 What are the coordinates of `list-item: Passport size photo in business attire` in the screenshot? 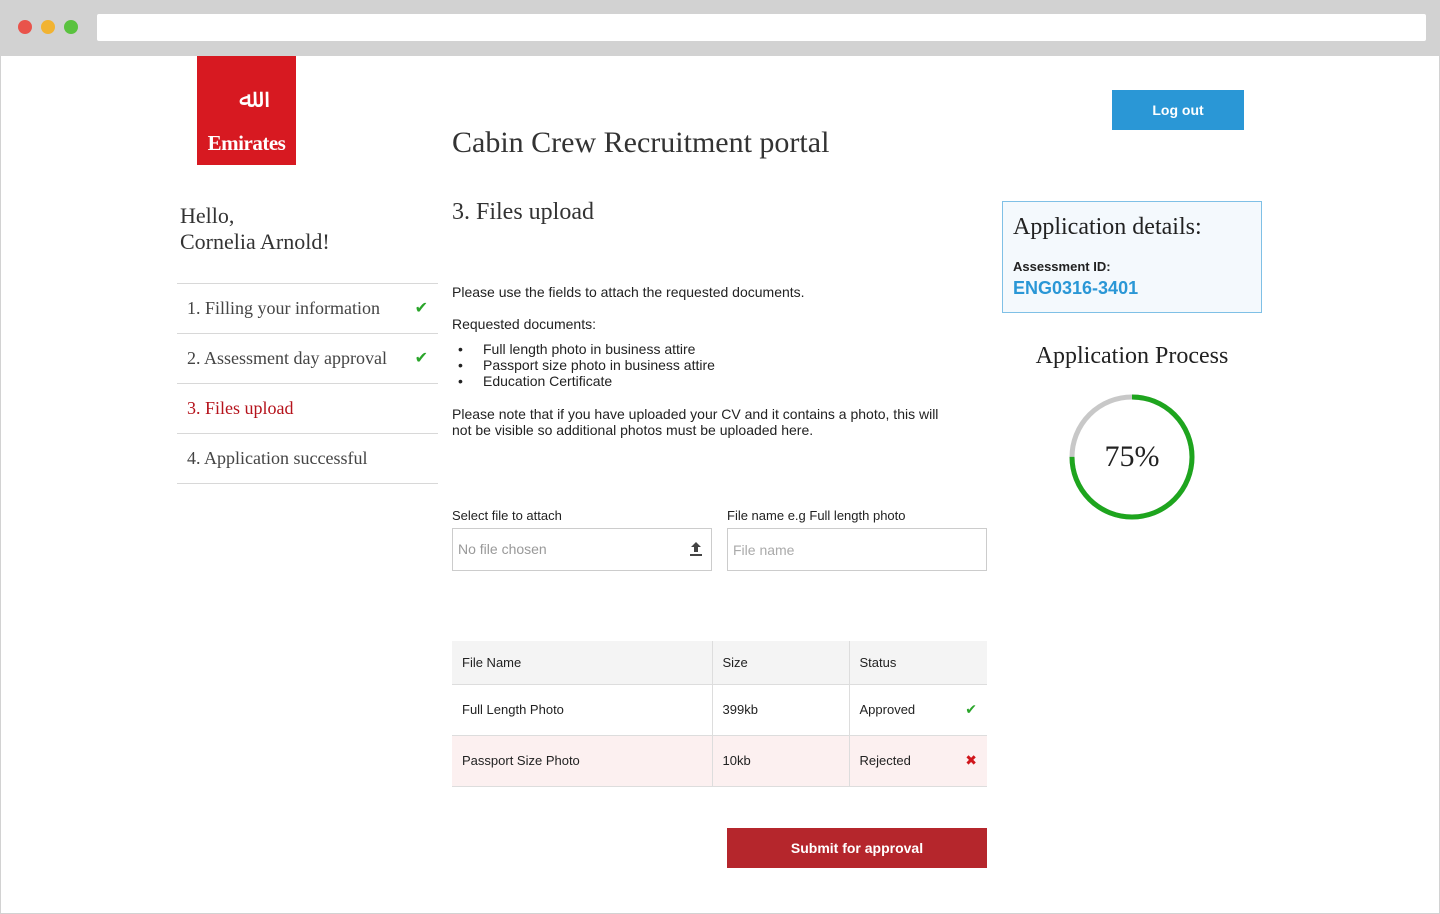 It's located at (586, 365).